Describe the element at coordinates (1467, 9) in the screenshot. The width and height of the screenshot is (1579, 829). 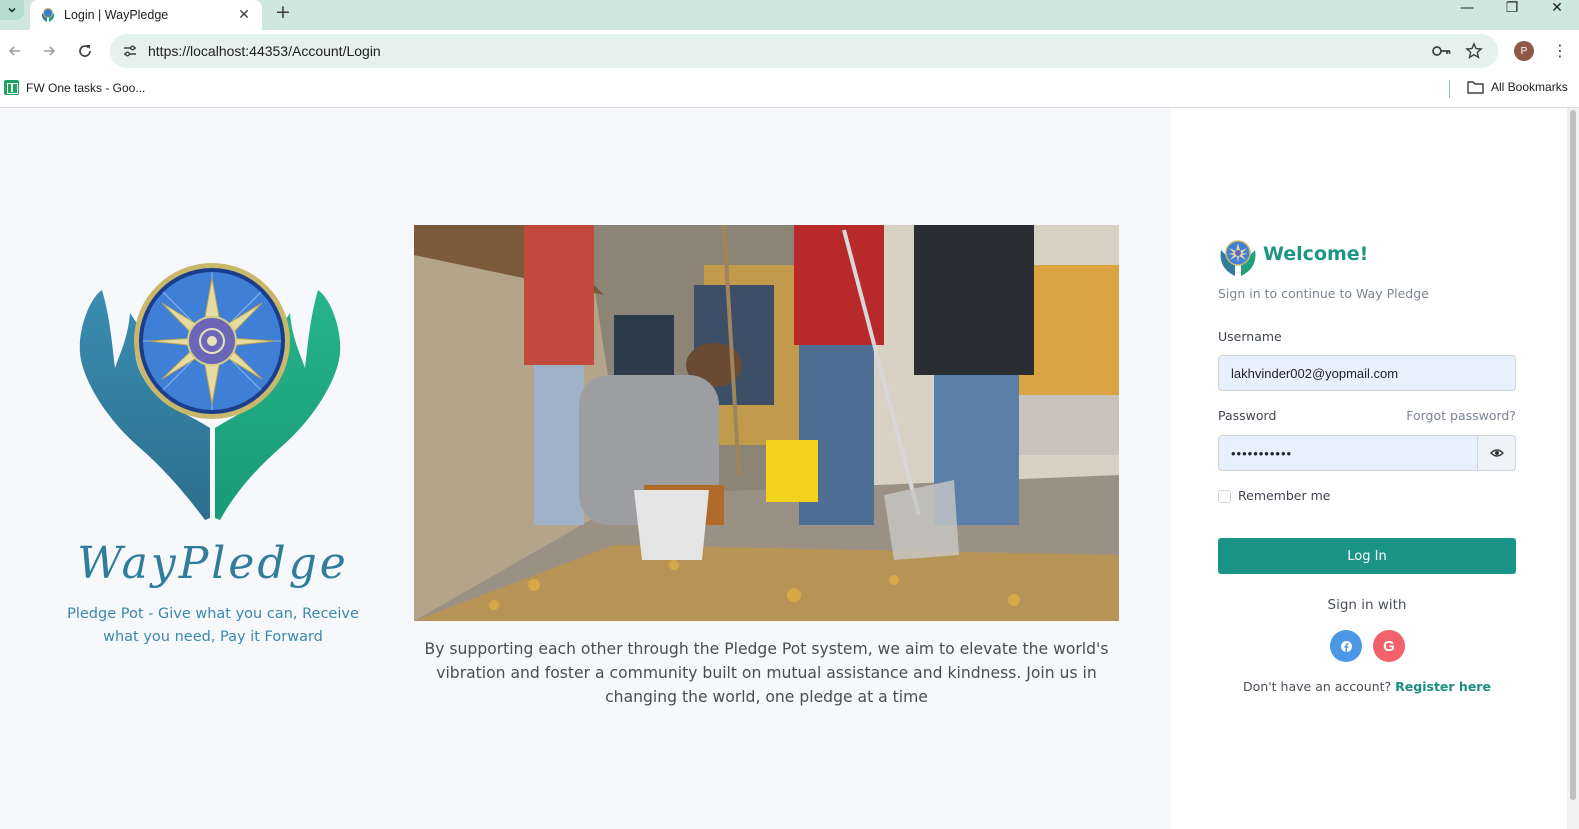
I see `minimize-button: —` at that location.